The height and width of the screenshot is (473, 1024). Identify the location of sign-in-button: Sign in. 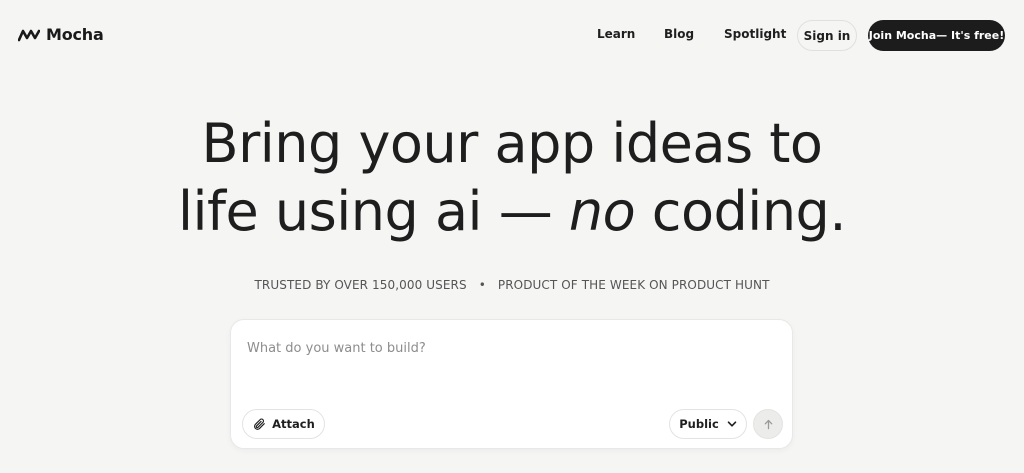
(827, 35).